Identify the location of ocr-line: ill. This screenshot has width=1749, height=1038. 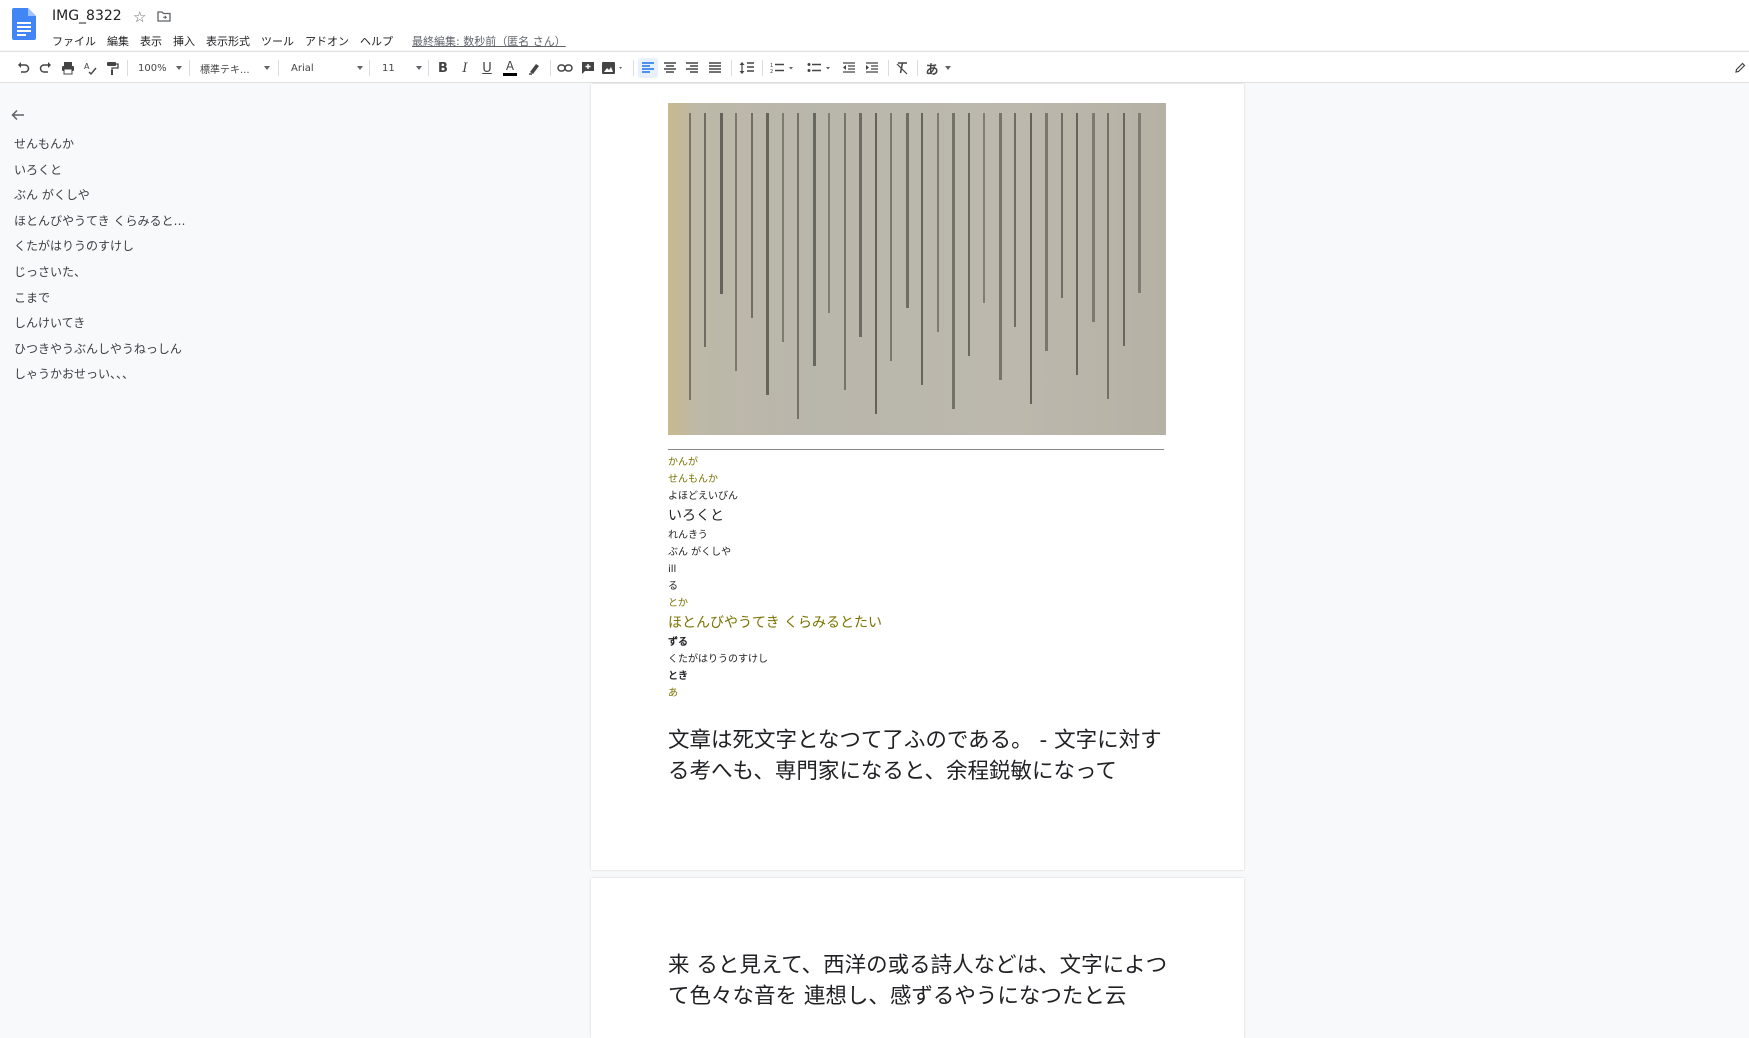
(918, 569).